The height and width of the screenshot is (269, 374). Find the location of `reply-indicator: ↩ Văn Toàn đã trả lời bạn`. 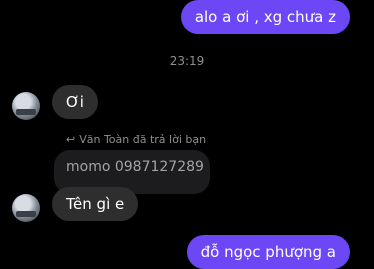

reply-indicator: ↩ Văn Toàn đã trả lời bạn is located at coordinates (136, 139).